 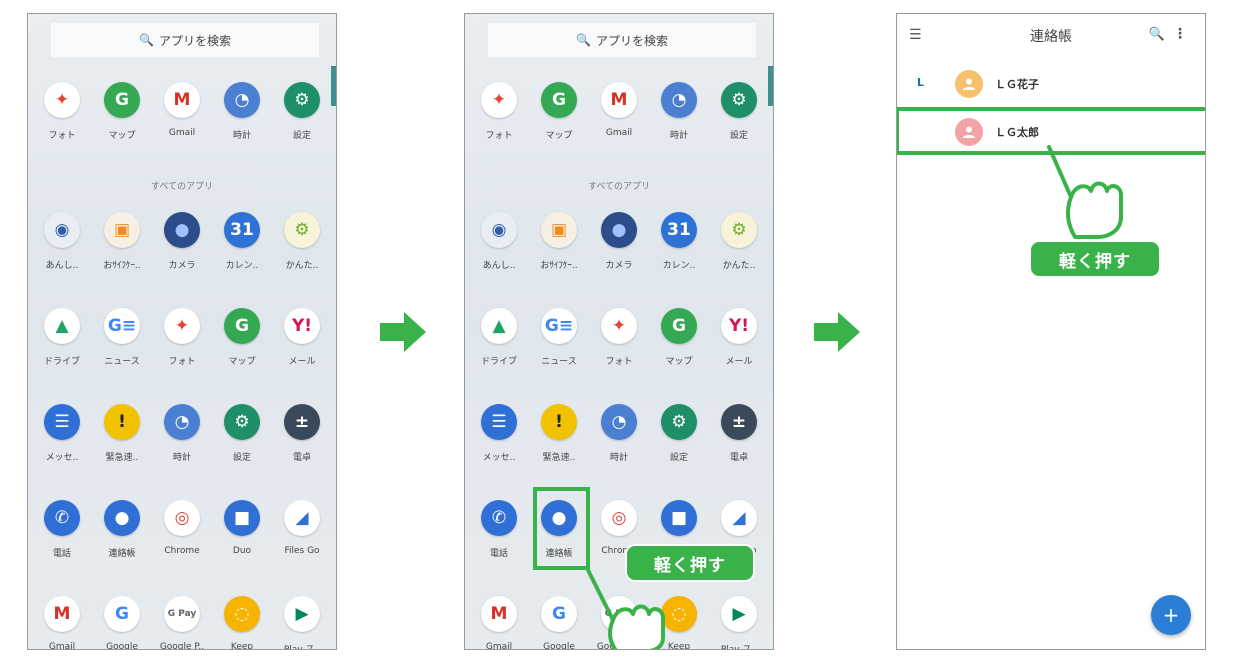 I want to click on add-contact-fab: +, so click(x=1171, y=615).